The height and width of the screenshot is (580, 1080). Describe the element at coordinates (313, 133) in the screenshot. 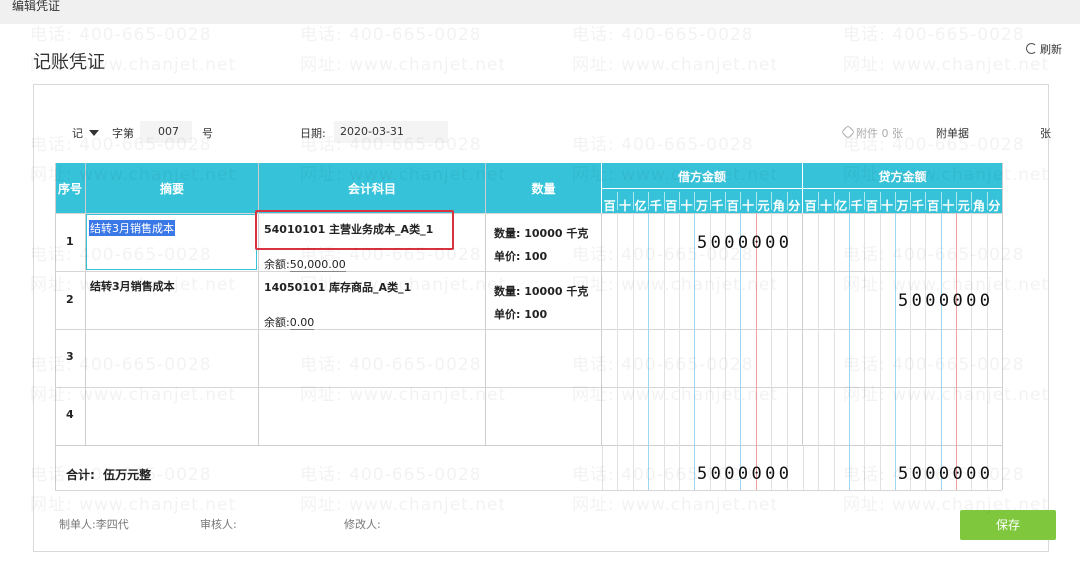

I see `date-label: 日期:` at that location.